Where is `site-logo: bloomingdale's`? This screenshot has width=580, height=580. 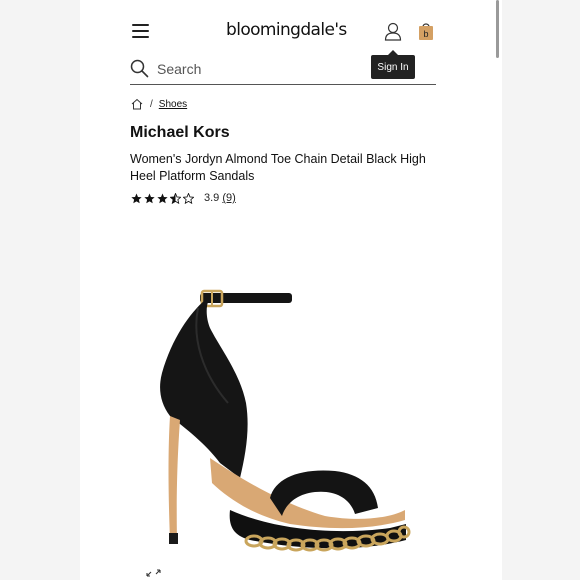
site-logo: bloomingdale's is located at coordinates (286, 30).